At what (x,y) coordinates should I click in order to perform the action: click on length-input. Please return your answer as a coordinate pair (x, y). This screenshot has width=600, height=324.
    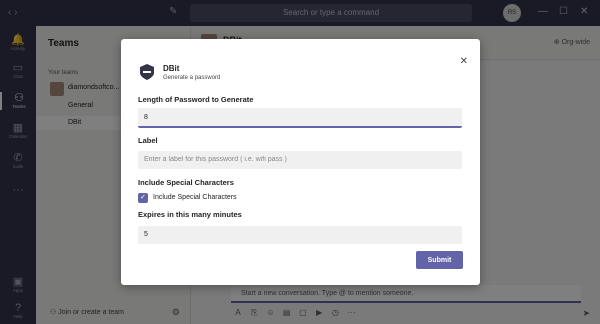
    Looking at the image, I should click on (300, 118).